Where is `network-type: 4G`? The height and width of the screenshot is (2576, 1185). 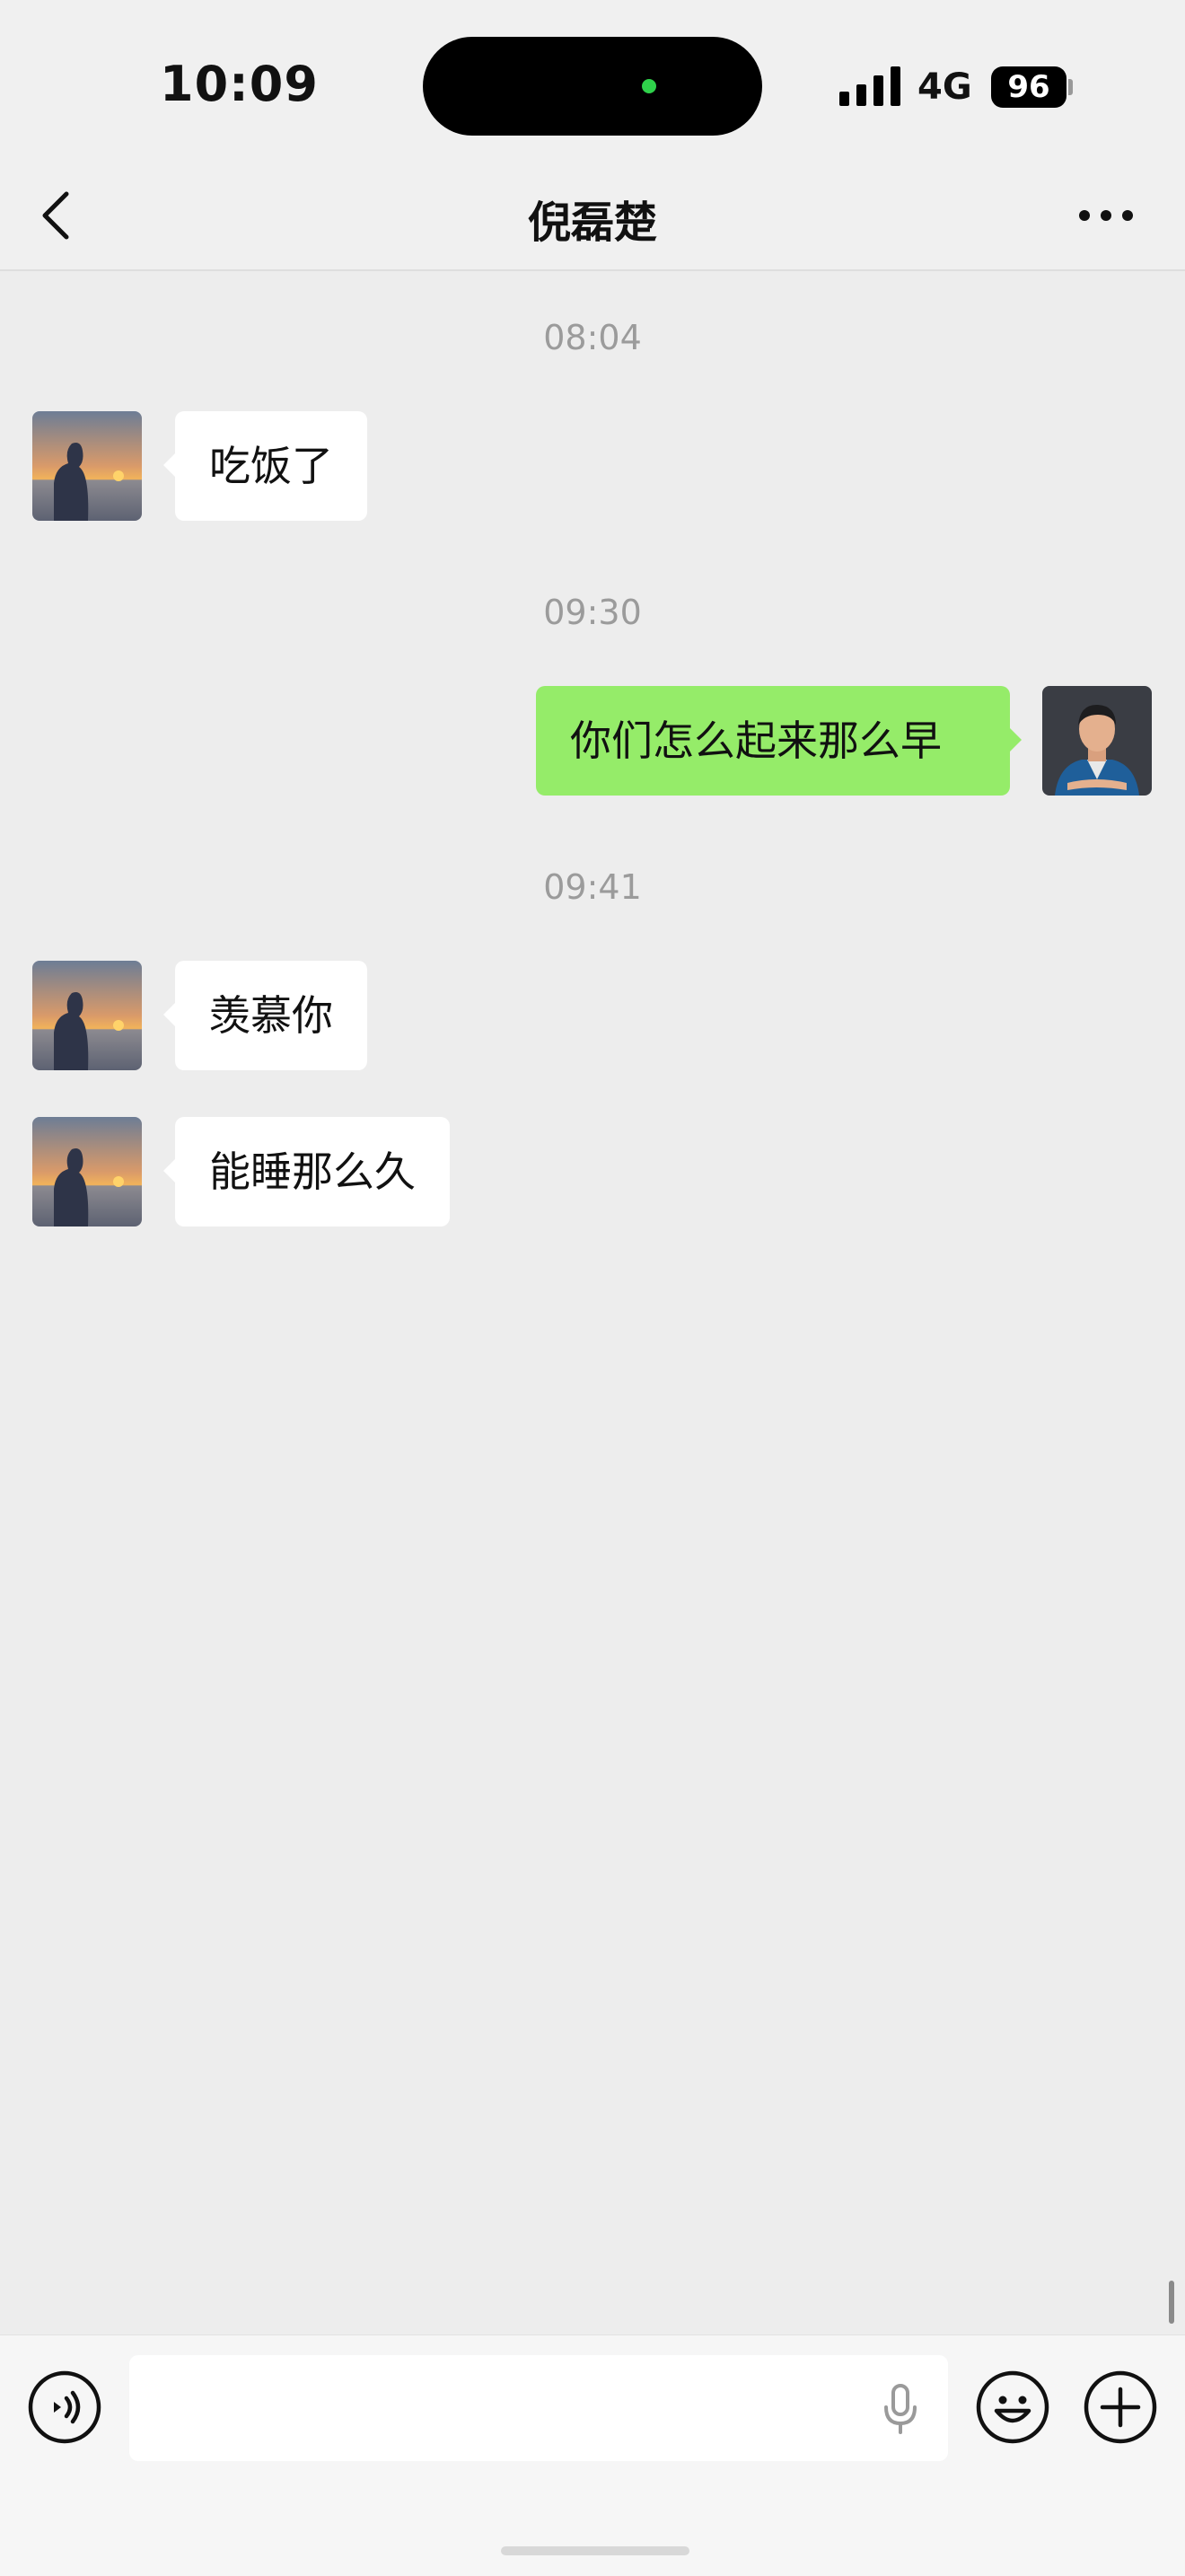 network-type: 4G is located at coordinates (944, 87).